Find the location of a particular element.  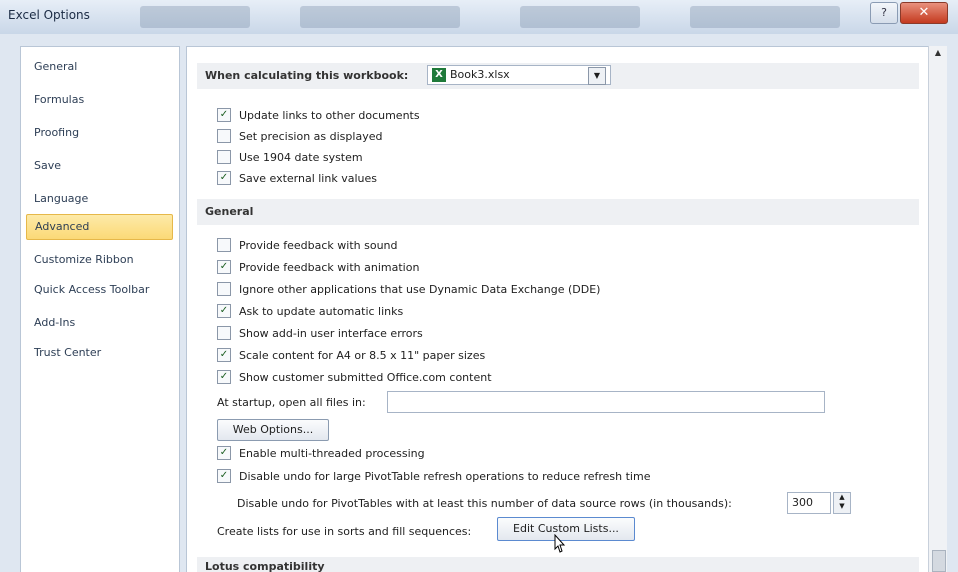

option-addin-ui-errors: Show add-in user interface errors is located at coordinates (320, 334).